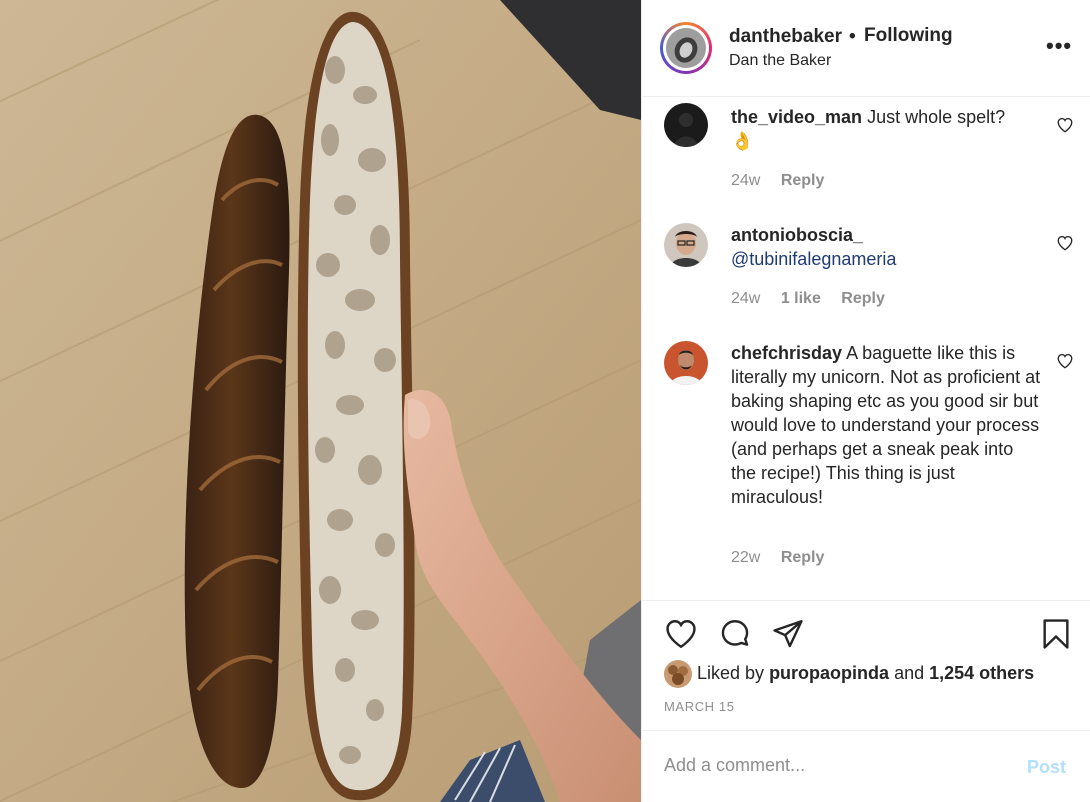  Describe the element at coordinates (1056, 634) in the screenshot. I see `bookmark-icon` at that location.